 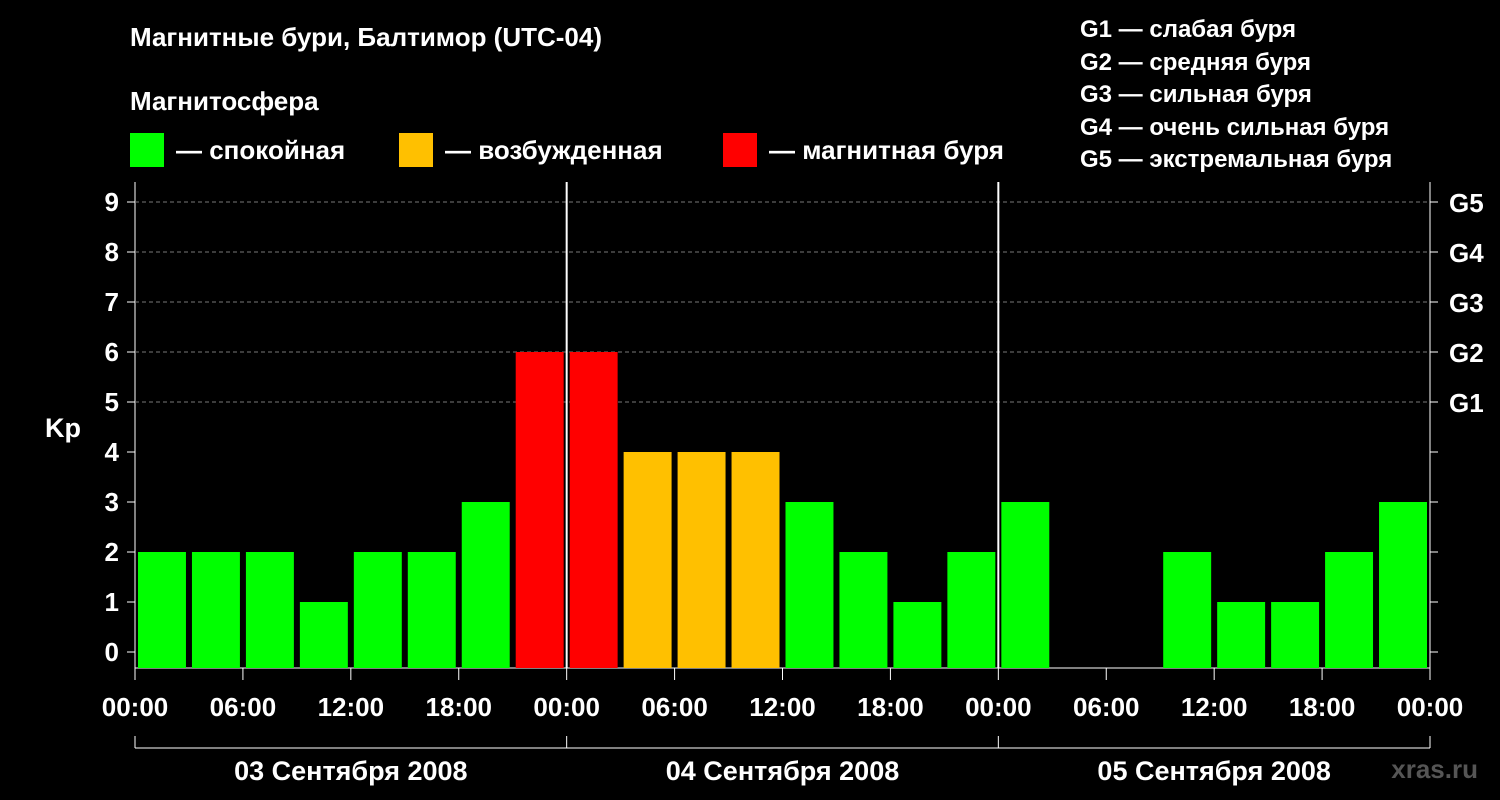 What do you see at coordinates (1466, 353) in the screenshot?
I see `g-level-label: G2` at bounding box center [1466, 353].